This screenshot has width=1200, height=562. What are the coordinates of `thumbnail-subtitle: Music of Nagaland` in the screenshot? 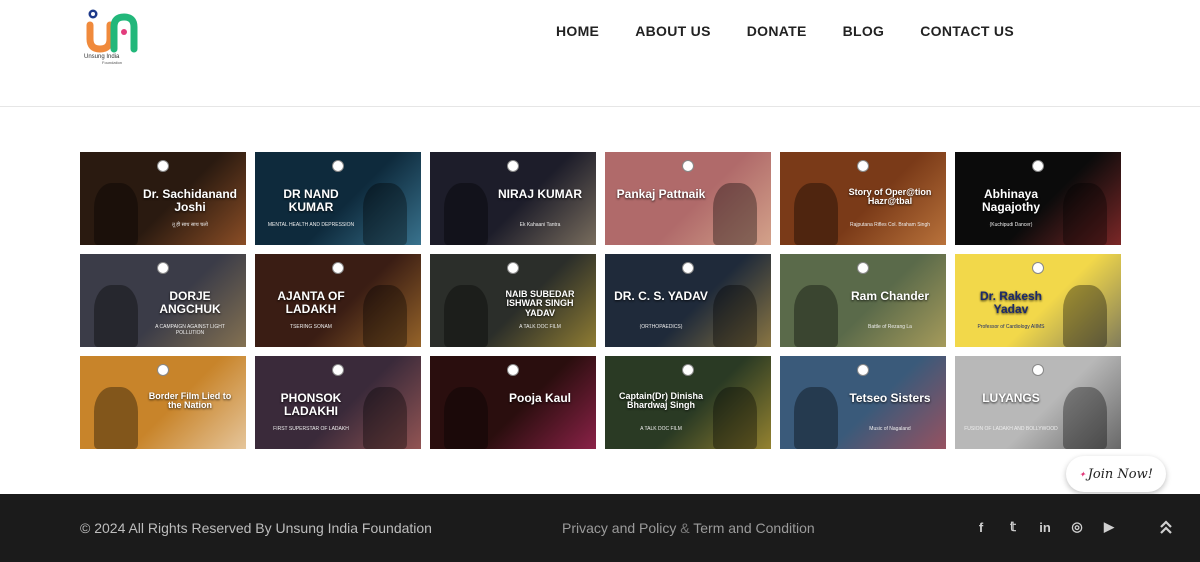 It's located at (890, 429).